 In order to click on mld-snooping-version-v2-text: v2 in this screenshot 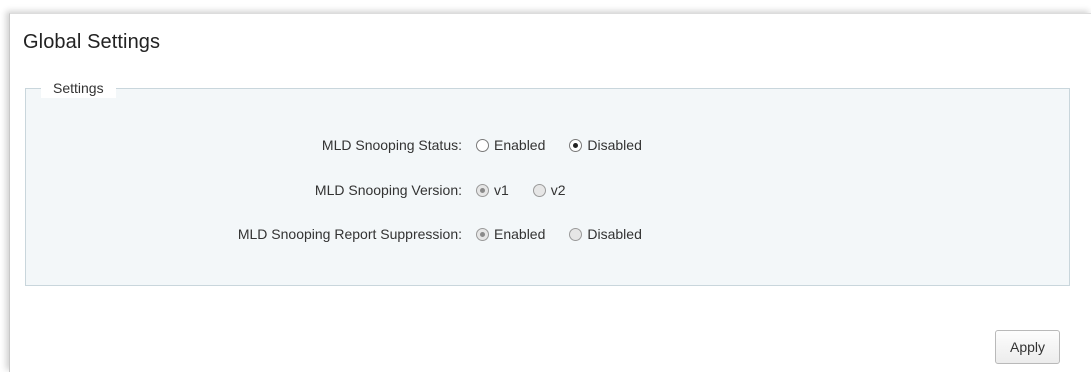, I will do `click(558, 190)`.